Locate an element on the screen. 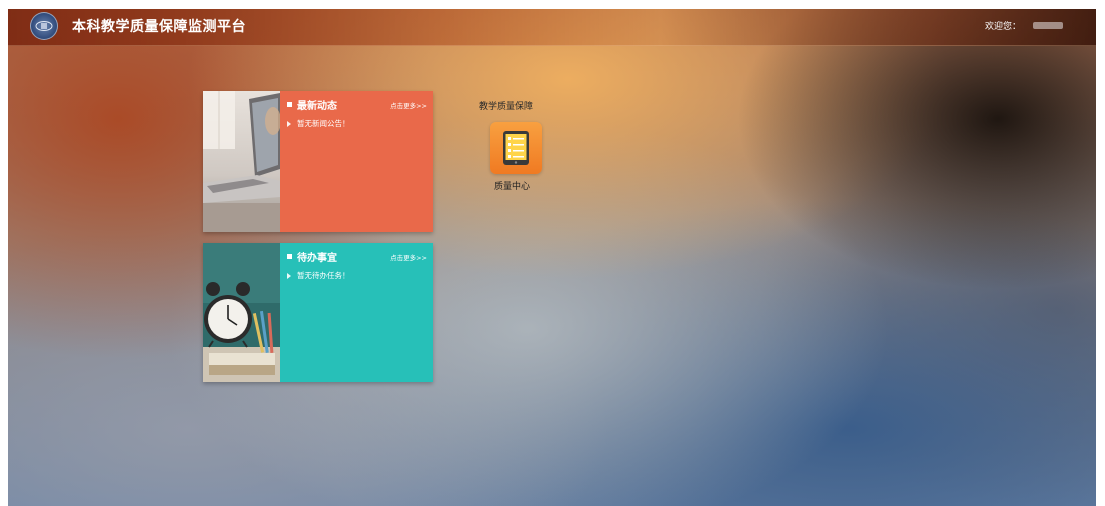  quality-center-tile is located at coordinates (516, 148).